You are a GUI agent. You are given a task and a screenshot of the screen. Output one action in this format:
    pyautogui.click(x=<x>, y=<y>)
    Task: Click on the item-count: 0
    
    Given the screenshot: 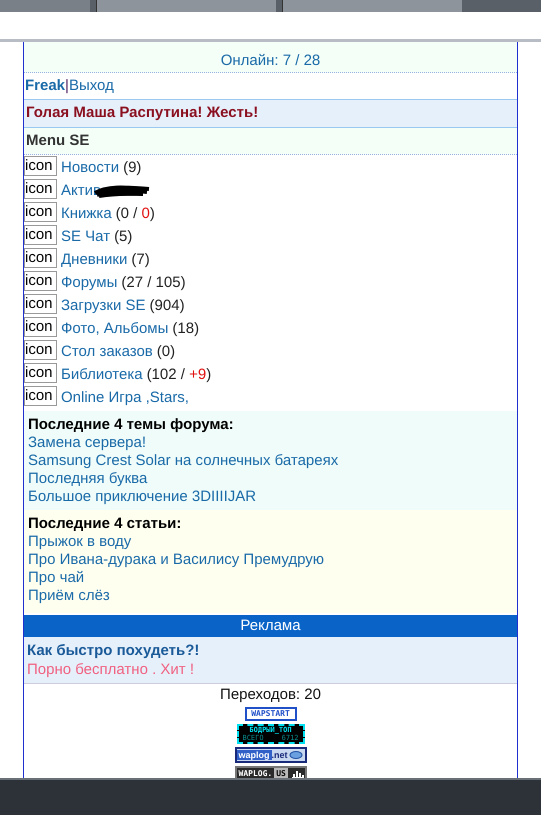 What is the action you would take?
    pyautogui.click(x=146, y=214)
    